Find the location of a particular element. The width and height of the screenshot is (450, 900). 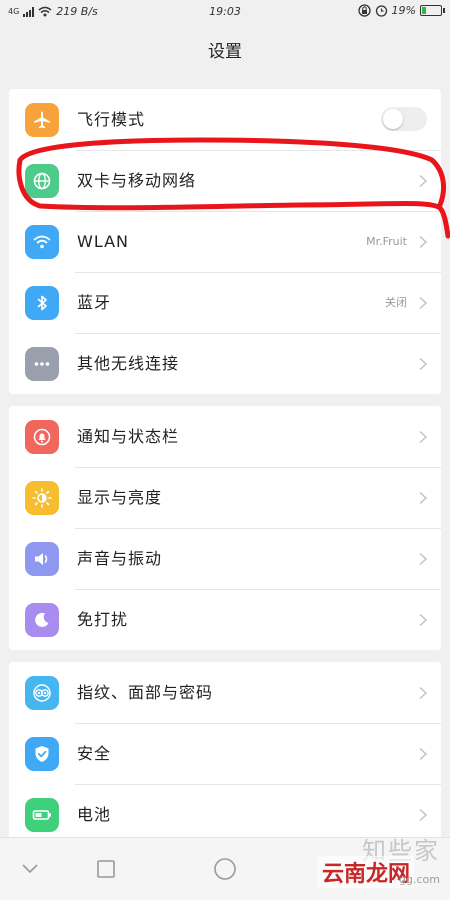

setting-label: 指纹、面部与密码 is located at coordinates (145, 692).